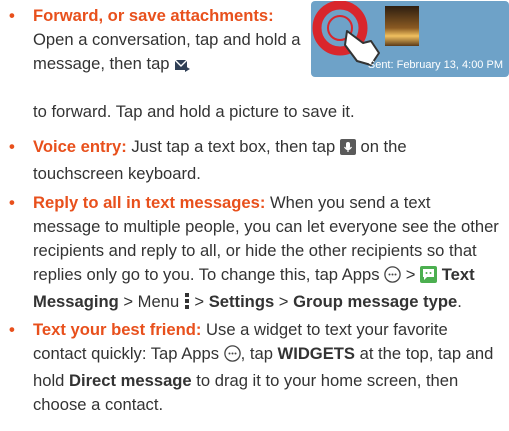 Image resolution: width=509 pixels, height=431 pixels. What do you see at coordinates (151, 301) in the screenshot?
I see `item-text: > Menu` at bounding box center [151, 301].